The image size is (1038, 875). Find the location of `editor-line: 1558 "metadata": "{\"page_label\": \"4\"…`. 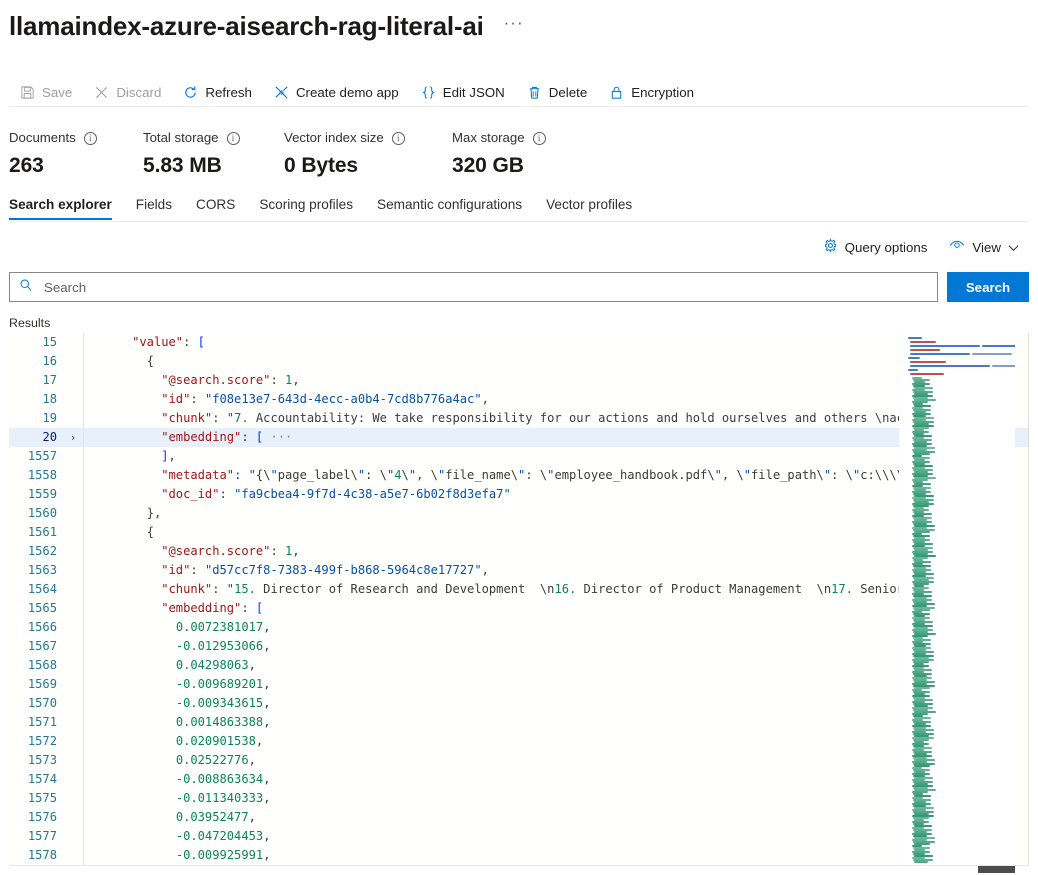

editor-line: 1558 "metadata": "{\"page_label\": \"4\"… is located at coordinates (519, 475).